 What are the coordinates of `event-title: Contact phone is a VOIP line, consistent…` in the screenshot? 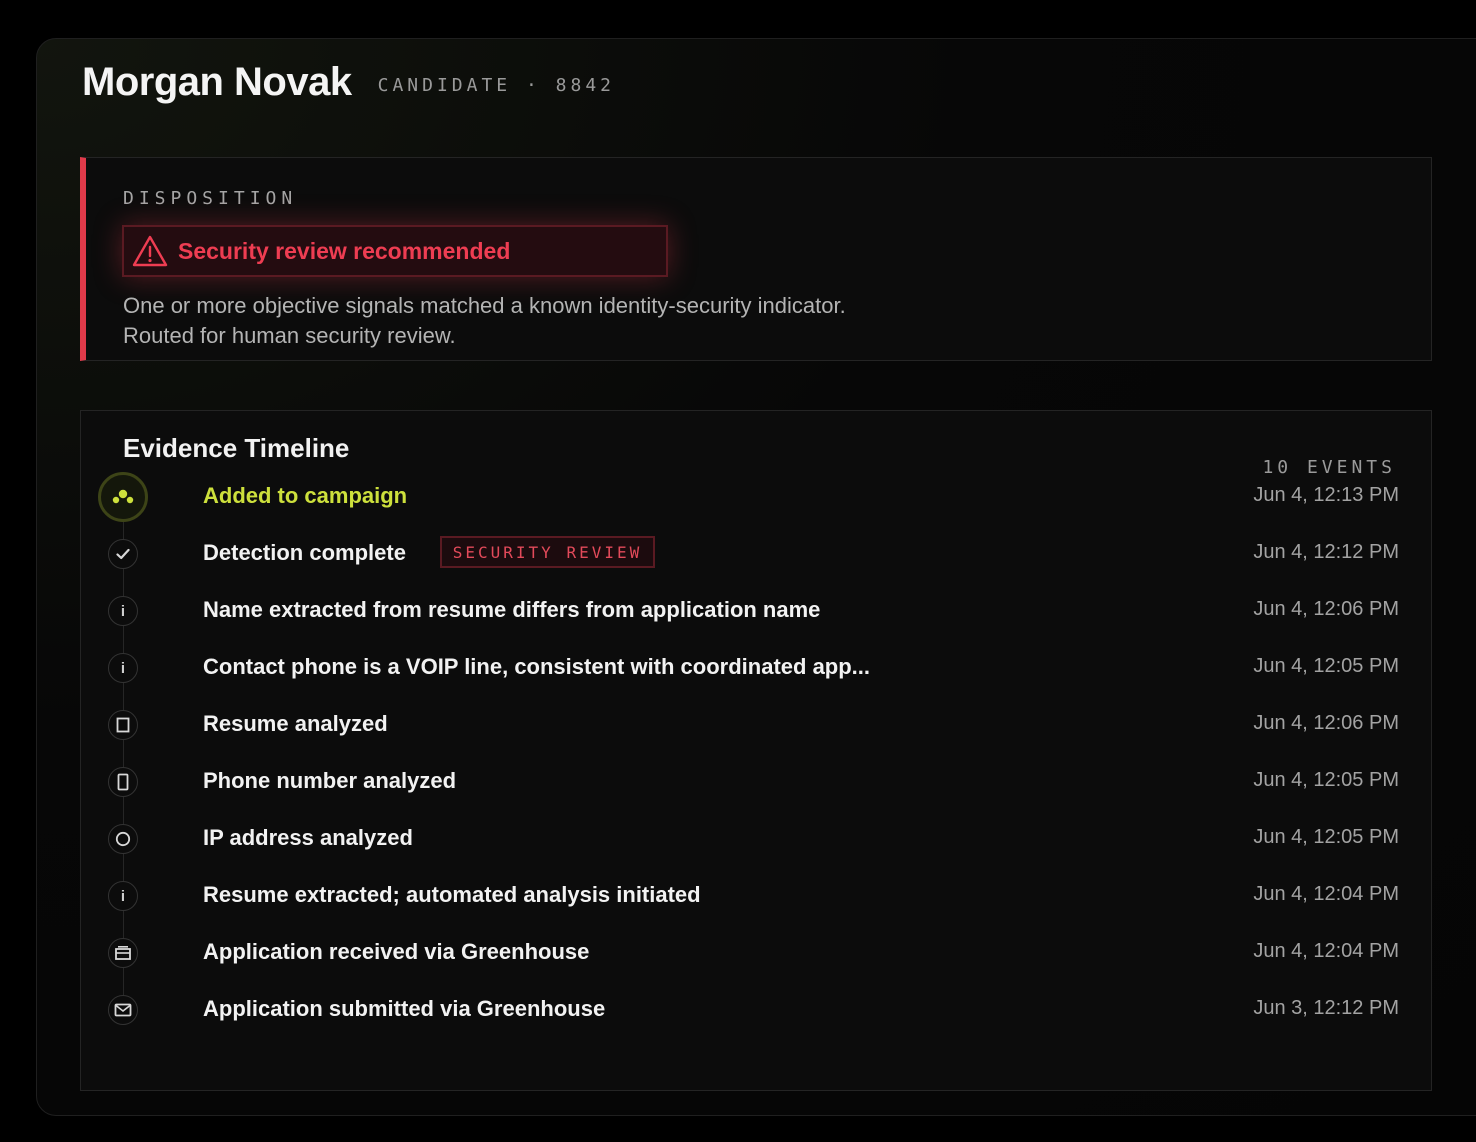 It's located at (537, 666).